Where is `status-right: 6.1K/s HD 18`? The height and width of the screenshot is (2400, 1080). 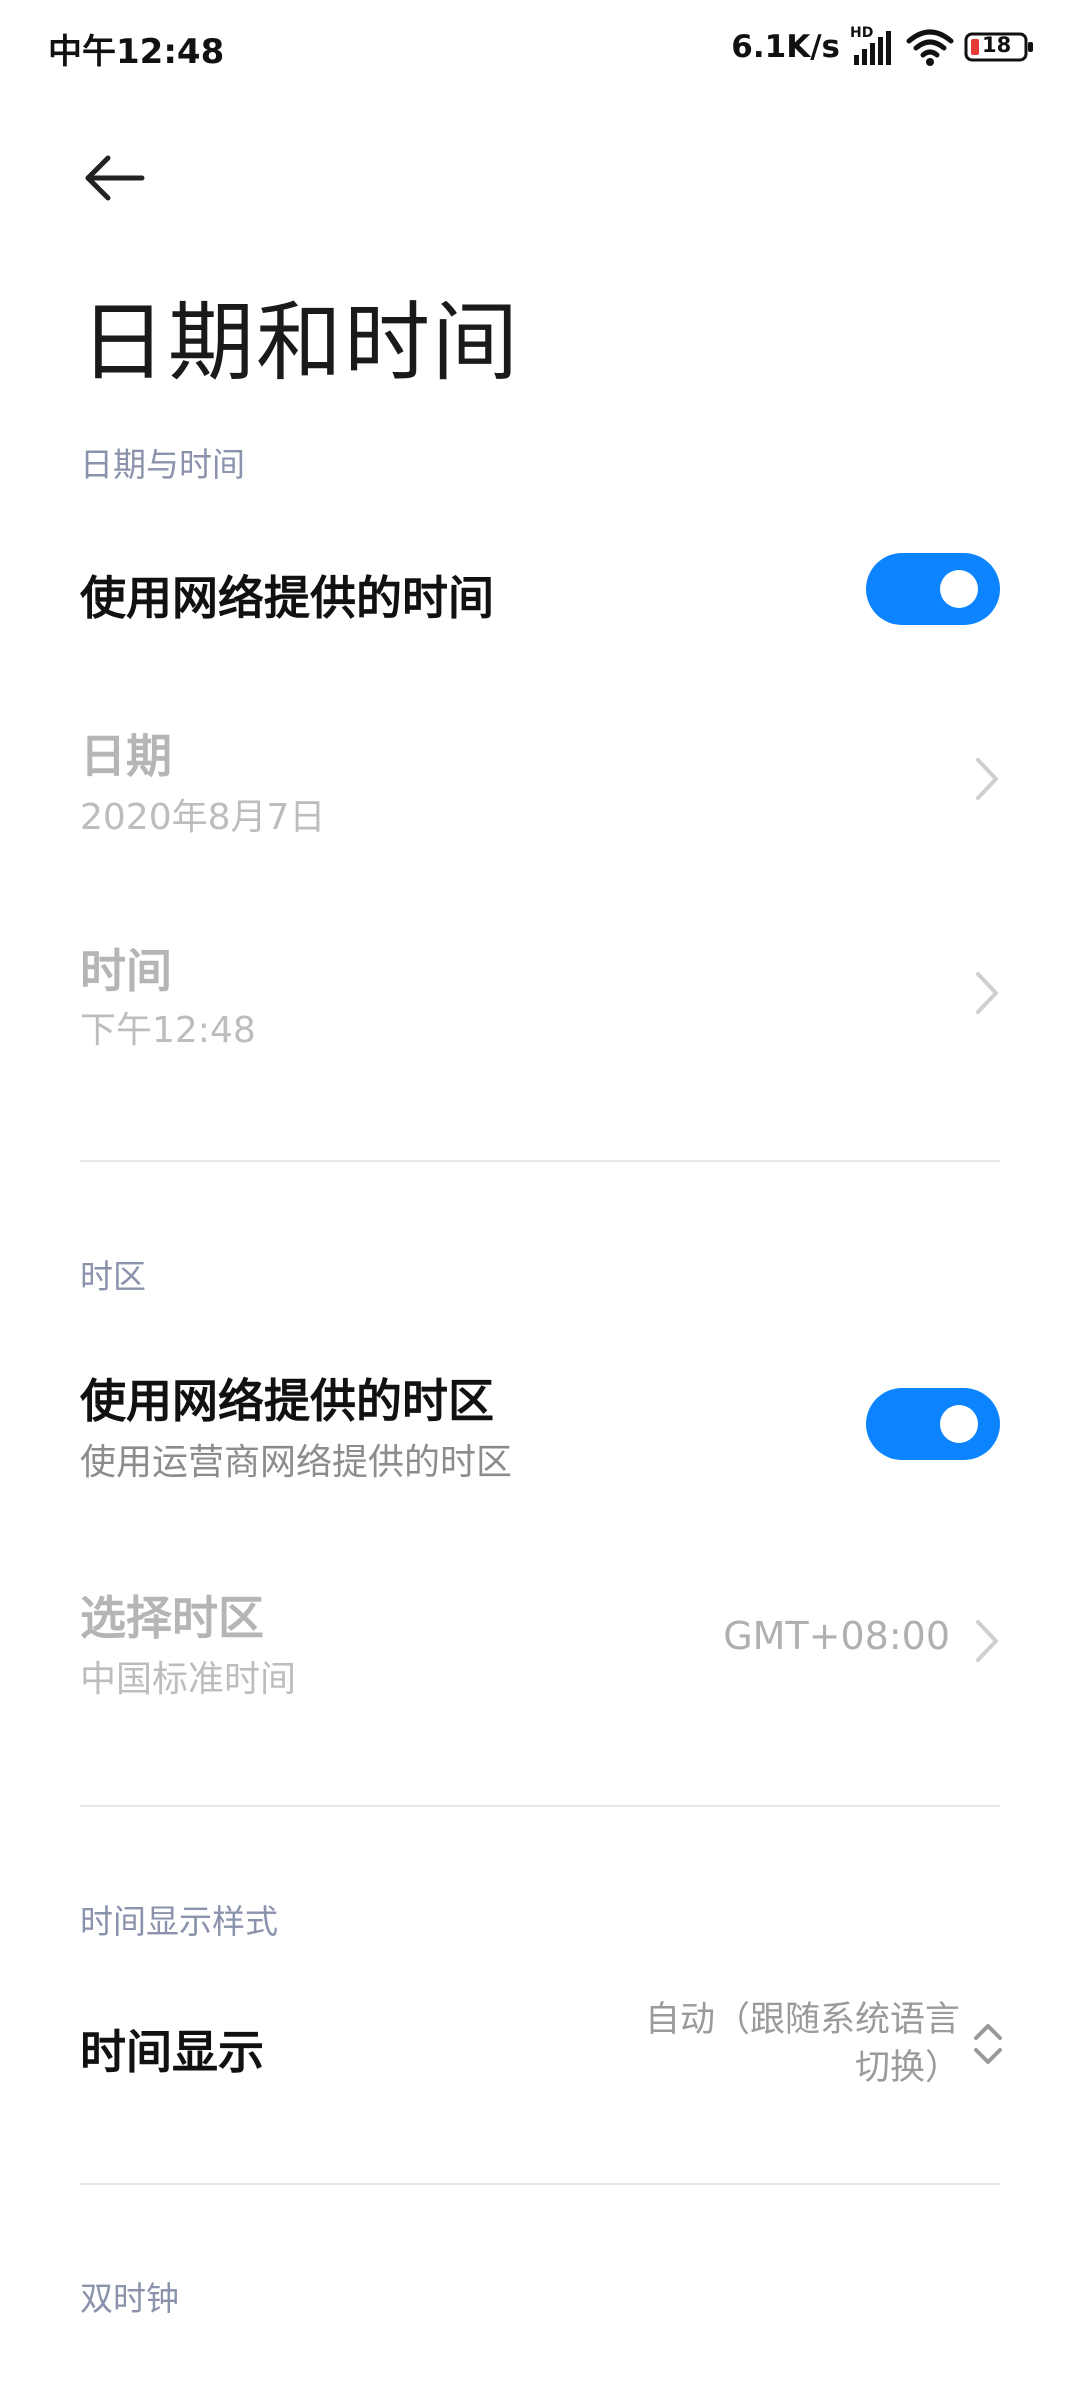
status-right: 6.1K/s HD 18 is located at coordinates (883, 47).